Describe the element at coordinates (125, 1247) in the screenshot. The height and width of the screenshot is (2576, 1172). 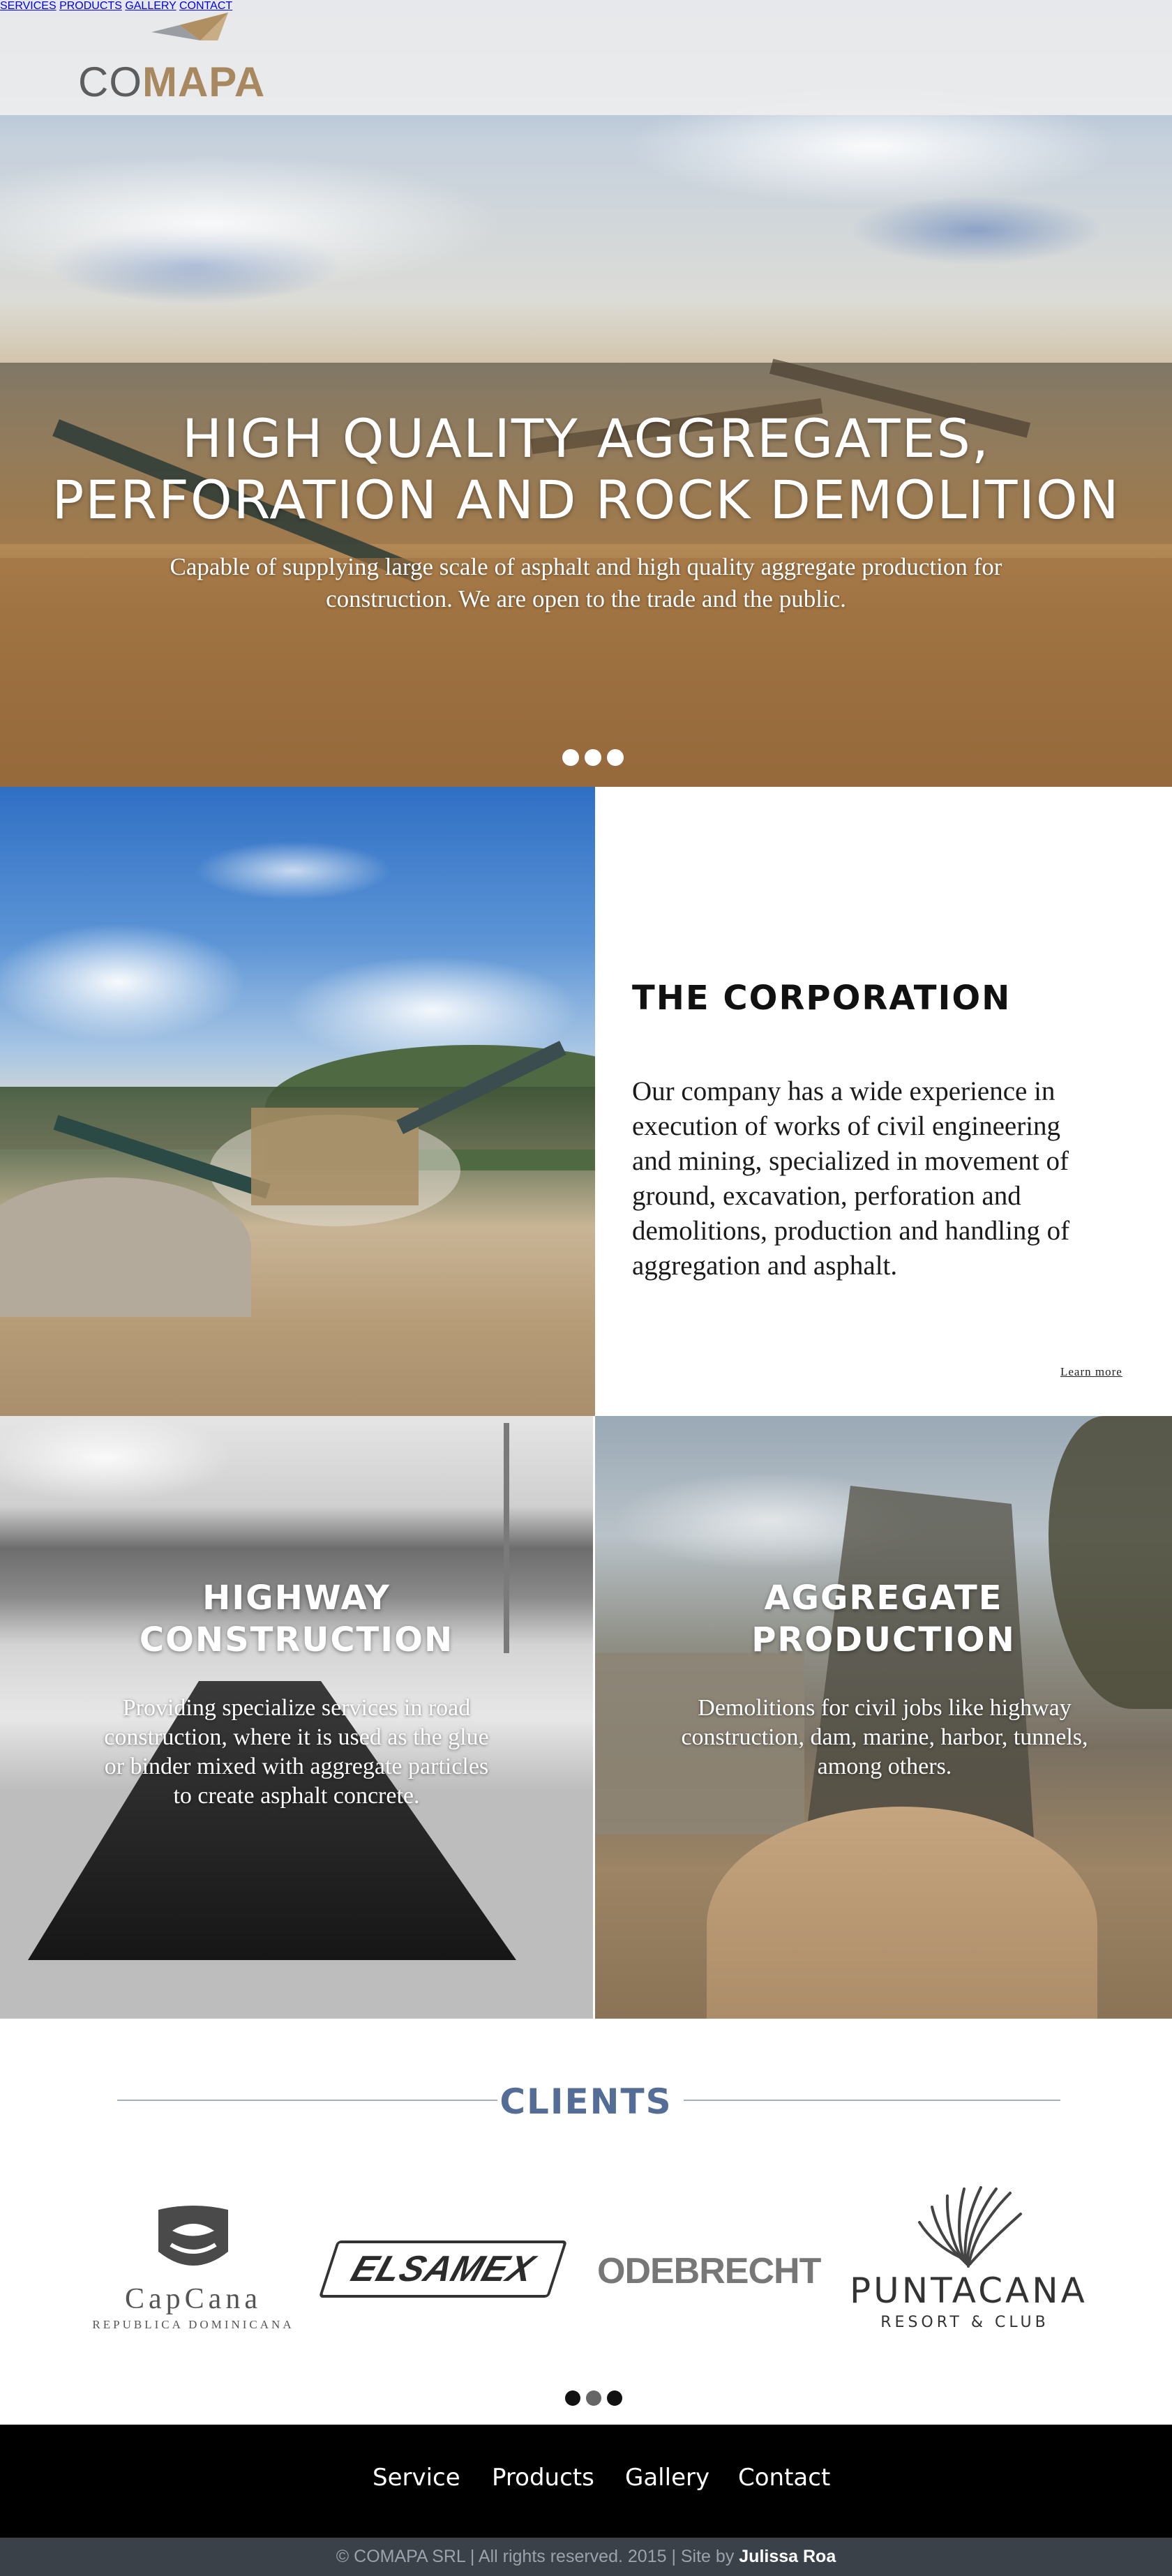
I see `photo-gravel-pile` at that location.